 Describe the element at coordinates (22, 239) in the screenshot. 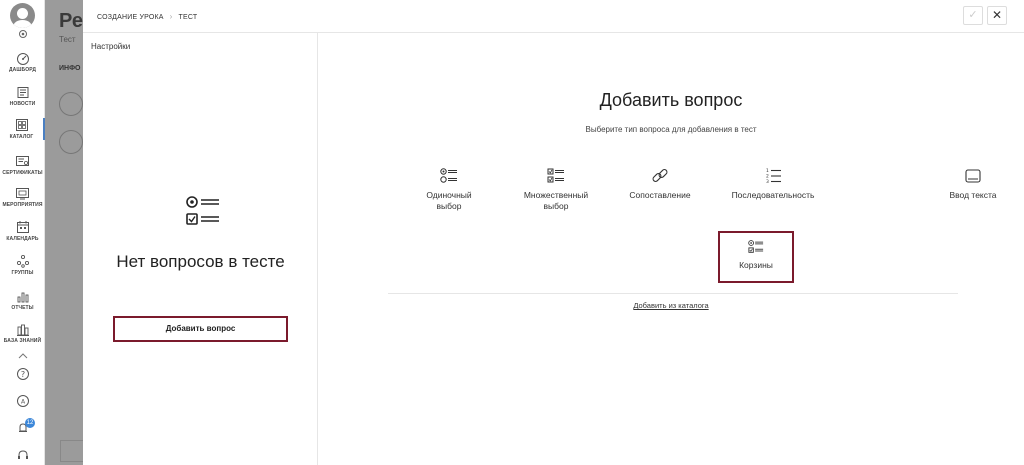

I see `nav-label: КАЛЕНДАРЬ` at that location.